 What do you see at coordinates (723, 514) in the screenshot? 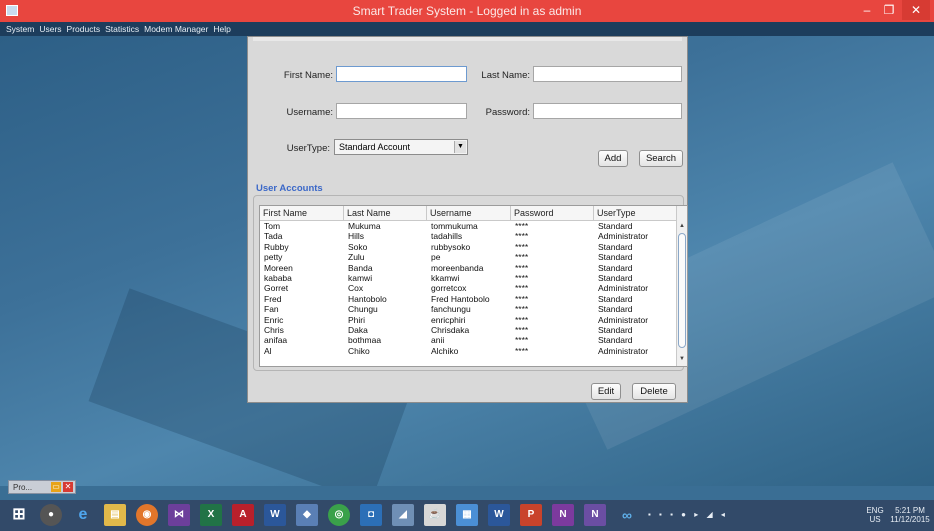
I see `system-tray-icons: ▪ ▪ ▪ ● ▸ ◢ ◂` at bounding box center [723, 514].